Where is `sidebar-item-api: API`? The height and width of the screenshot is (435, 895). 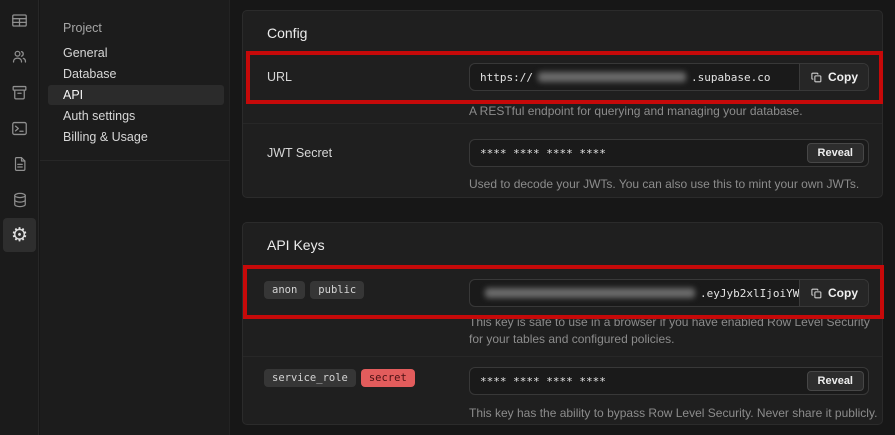 sidebar-item-api: API is located at coordinates (136, 95).